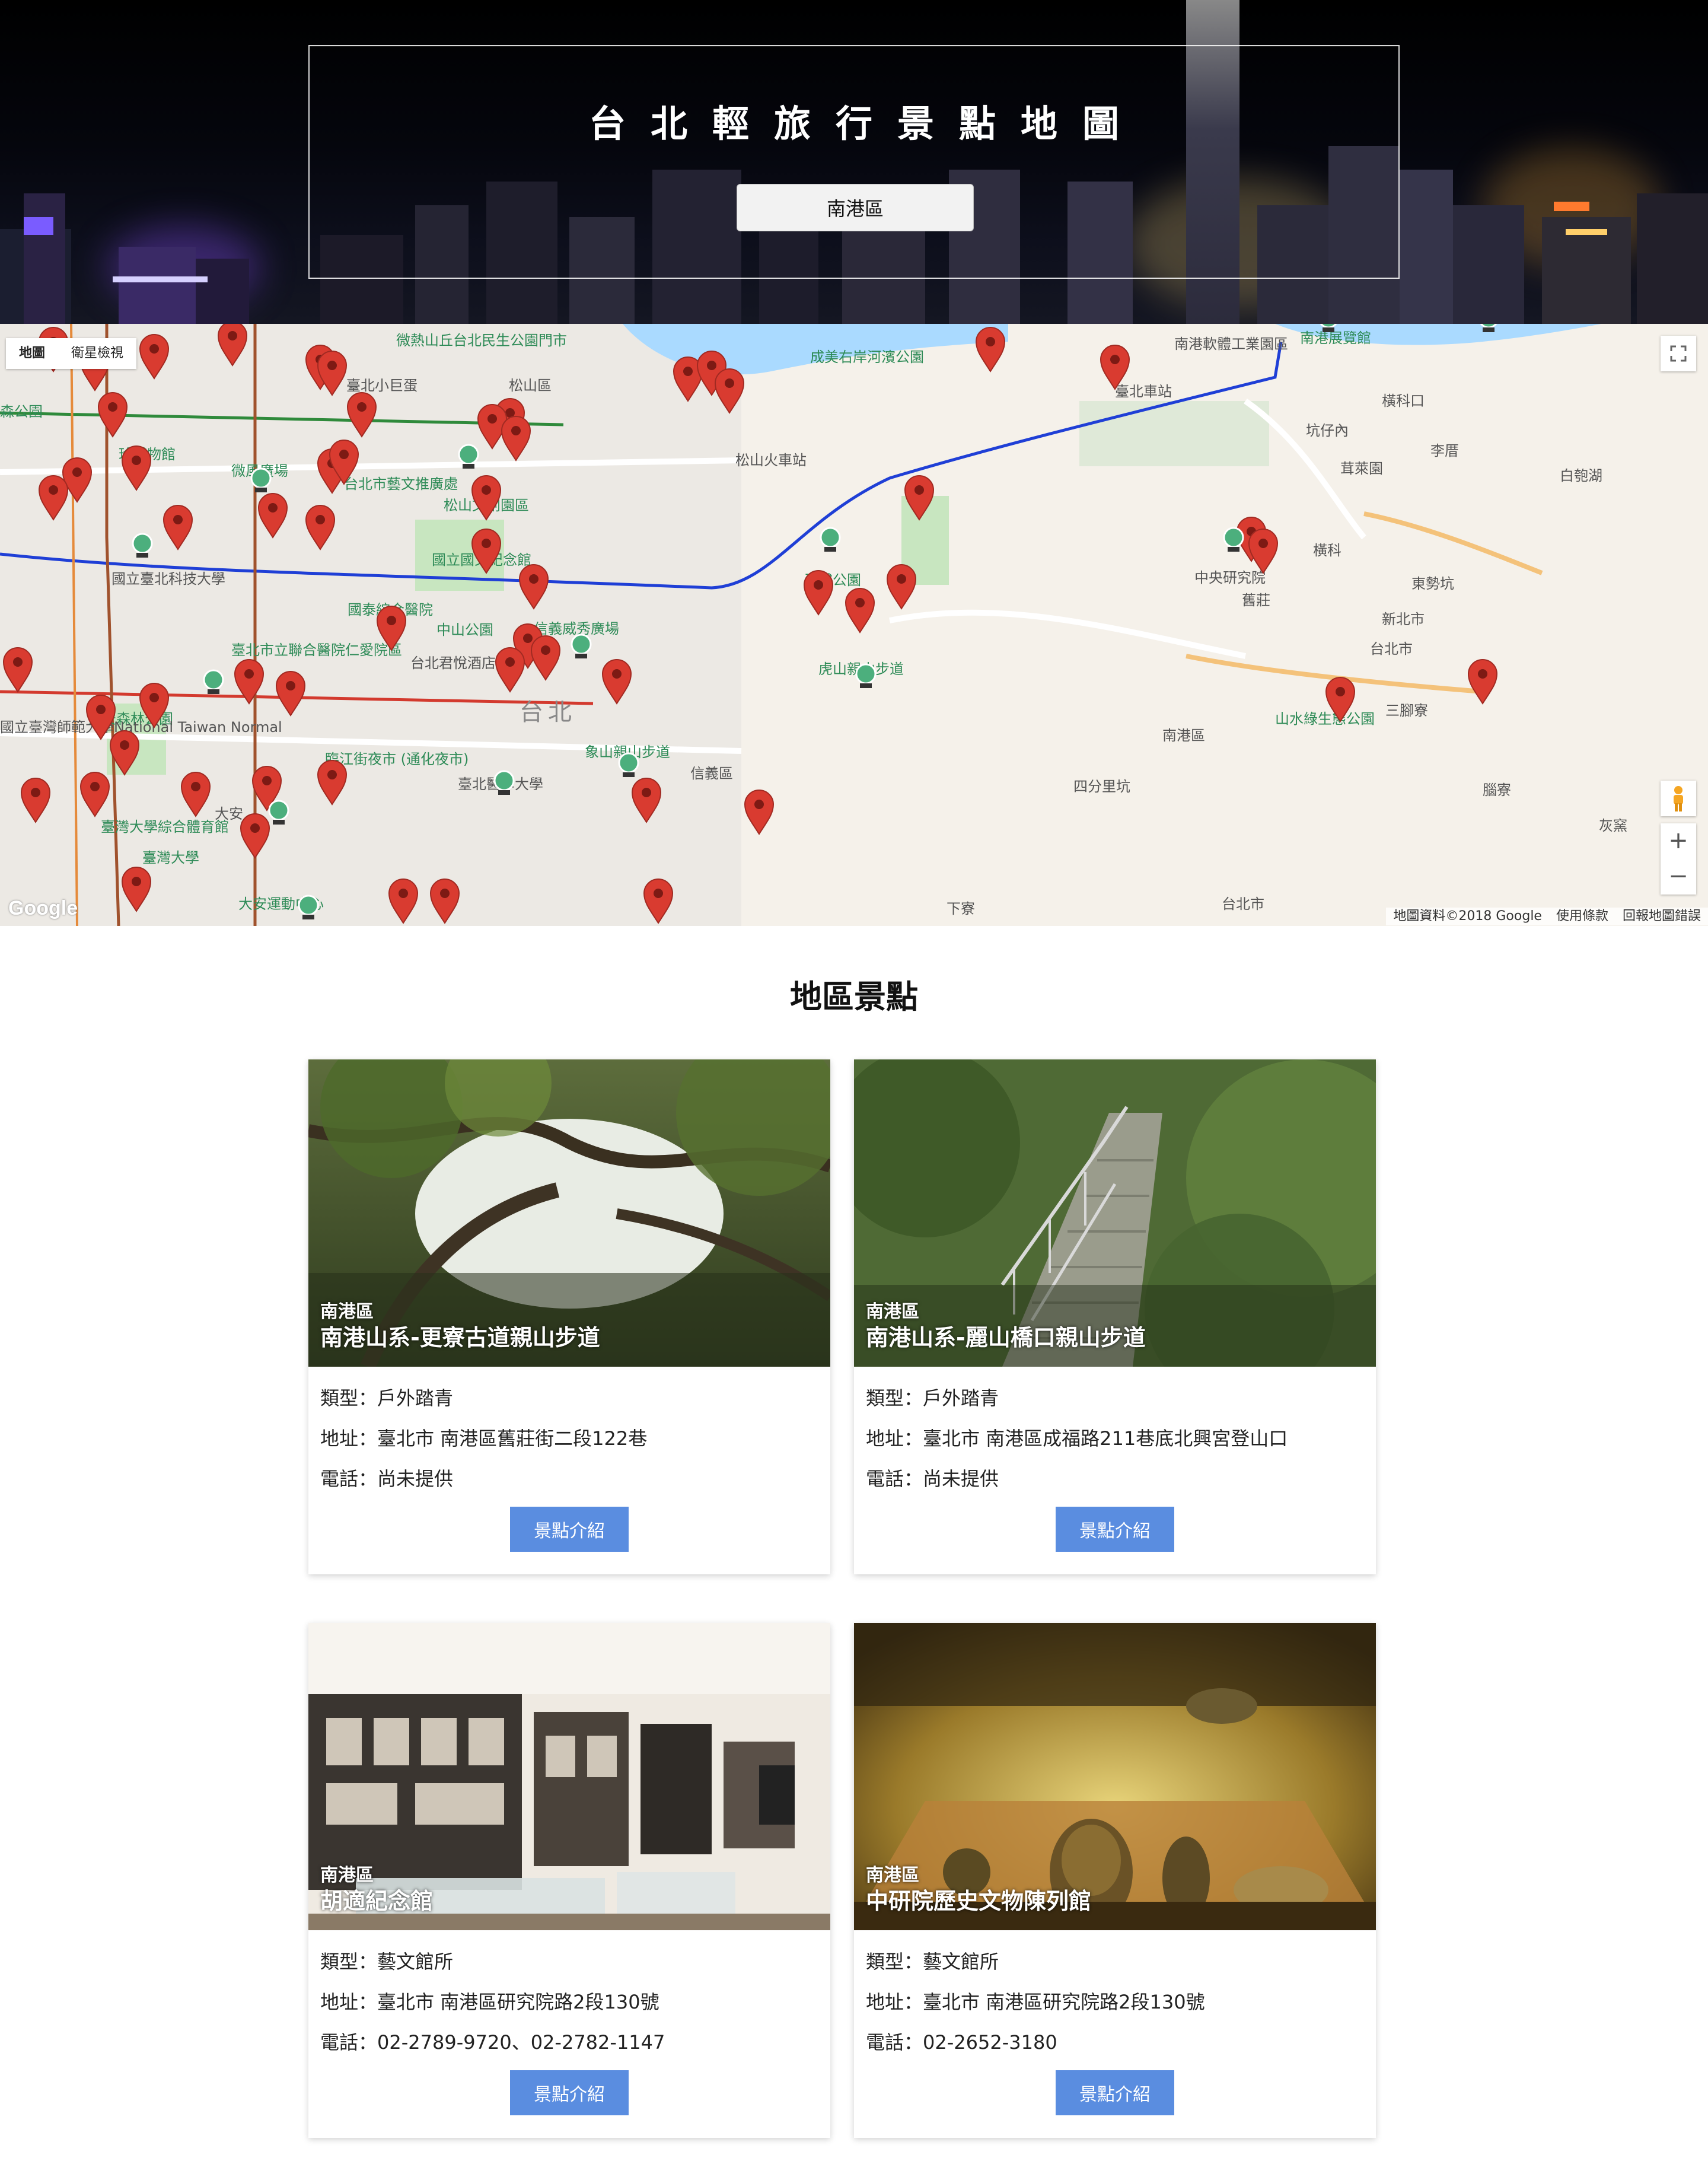 This screenshot has height=2177, width=1708. I want to click on spot-type: 類型：藝文館所, so click(387, 1961).